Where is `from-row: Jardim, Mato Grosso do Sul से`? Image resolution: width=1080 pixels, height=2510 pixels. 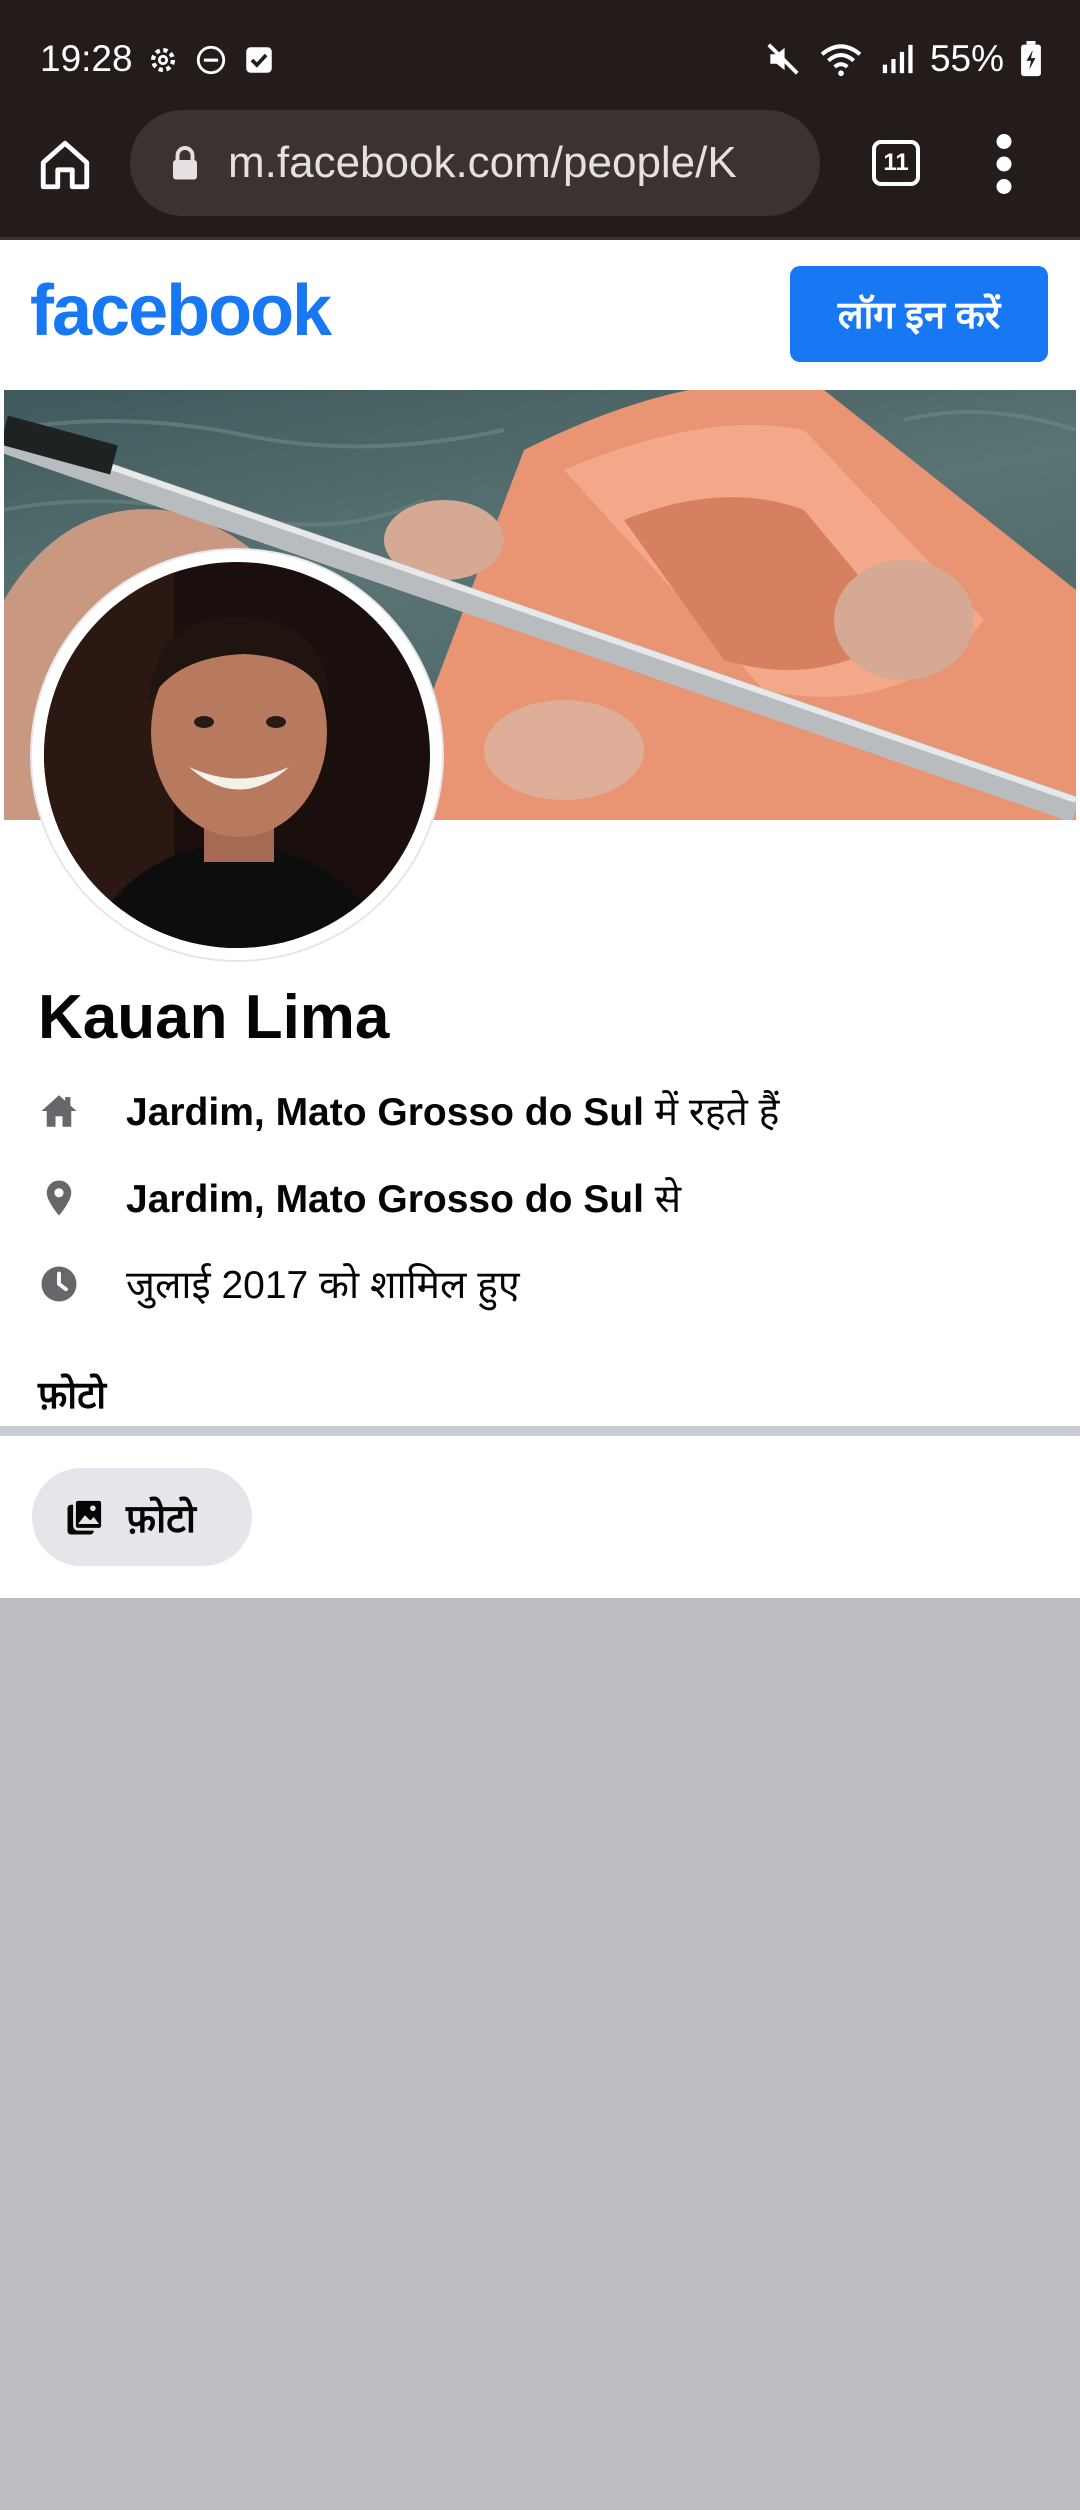
from-row: Jardim, Mato Grosso do Sul से is located at coordinates (359, 1197).